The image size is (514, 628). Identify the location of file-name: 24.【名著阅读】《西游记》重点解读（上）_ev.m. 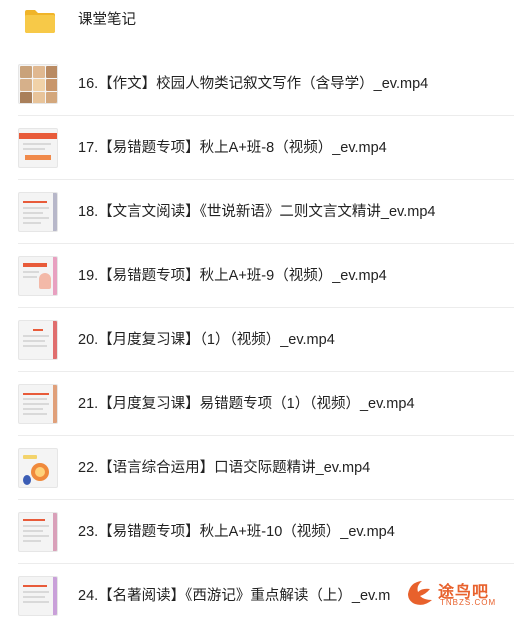
(234, 596).